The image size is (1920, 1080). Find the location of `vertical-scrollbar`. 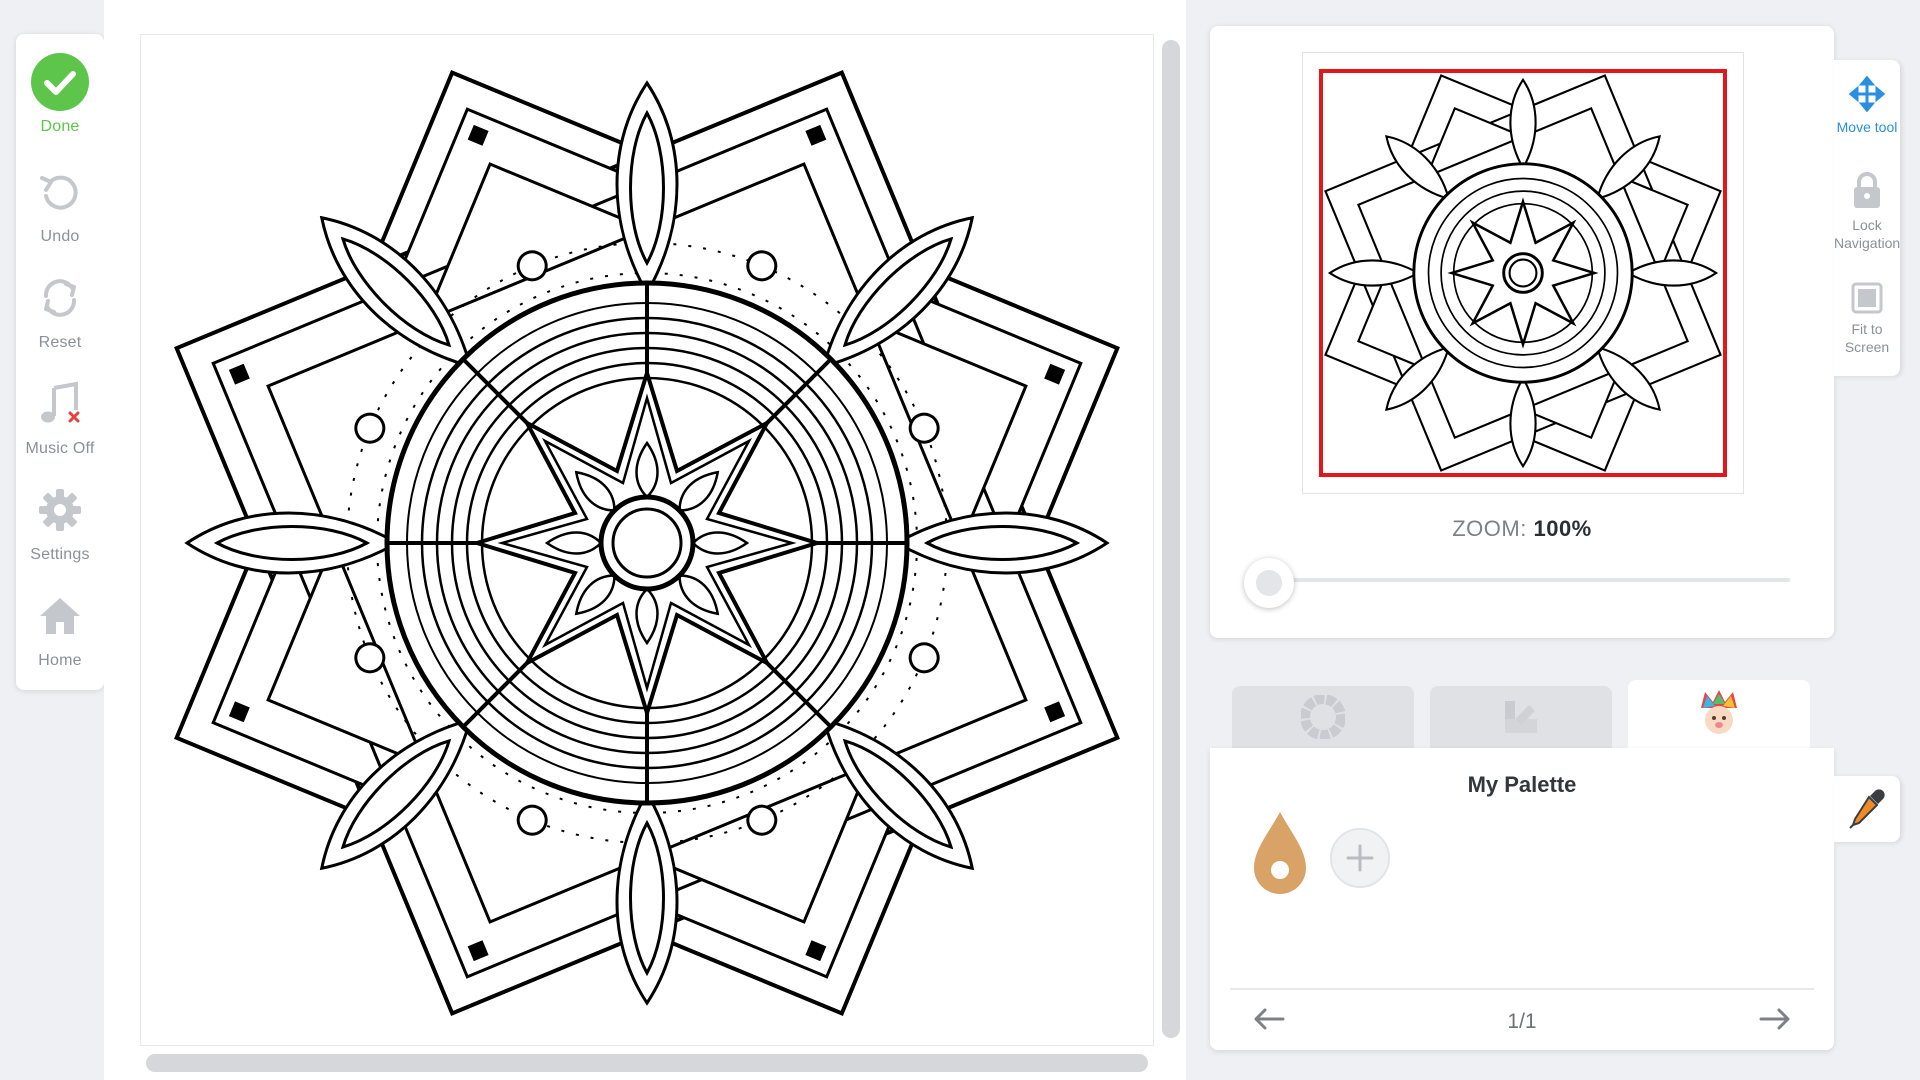

vertical-scrollbar is located at coordinates (1171, 539).